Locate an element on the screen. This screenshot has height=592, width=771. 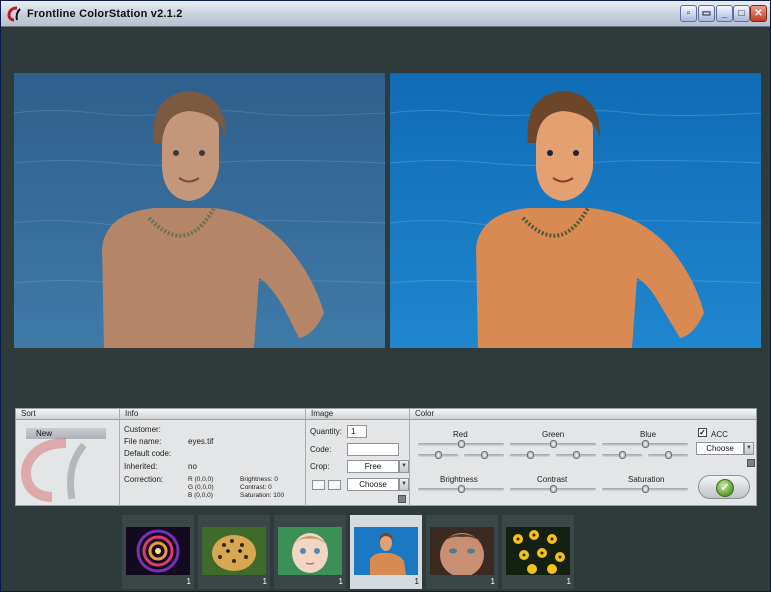
fit-icon is located at coordinates (318, 485).